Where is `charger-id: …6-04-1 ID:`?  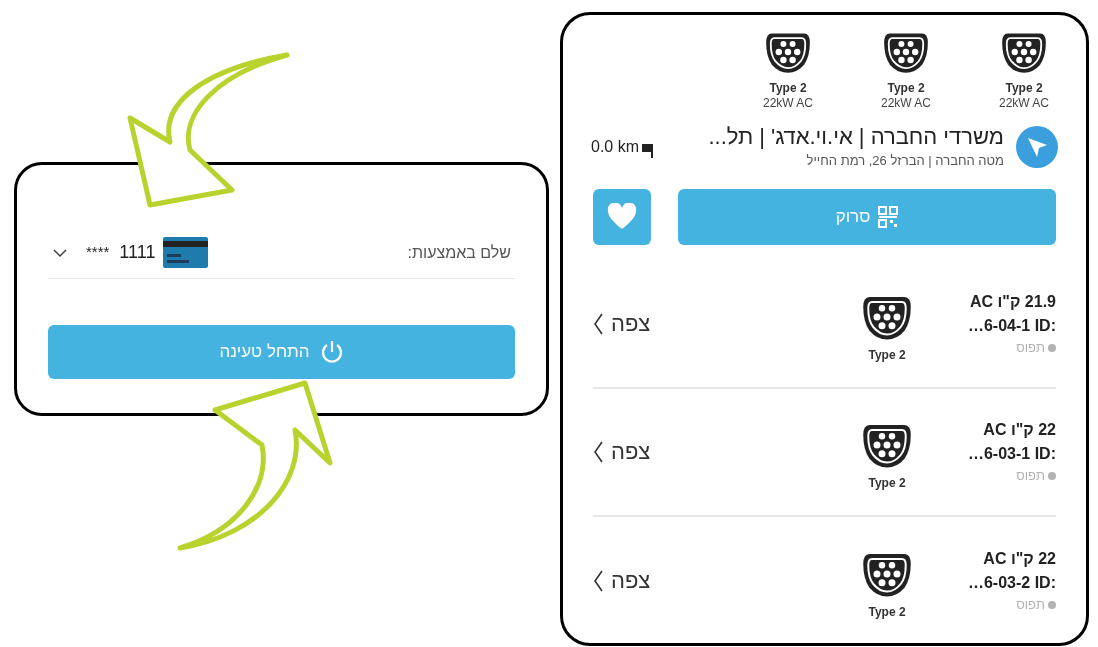 charger-id: …6-04-1 ID: is located at coordinates (1011, 325).